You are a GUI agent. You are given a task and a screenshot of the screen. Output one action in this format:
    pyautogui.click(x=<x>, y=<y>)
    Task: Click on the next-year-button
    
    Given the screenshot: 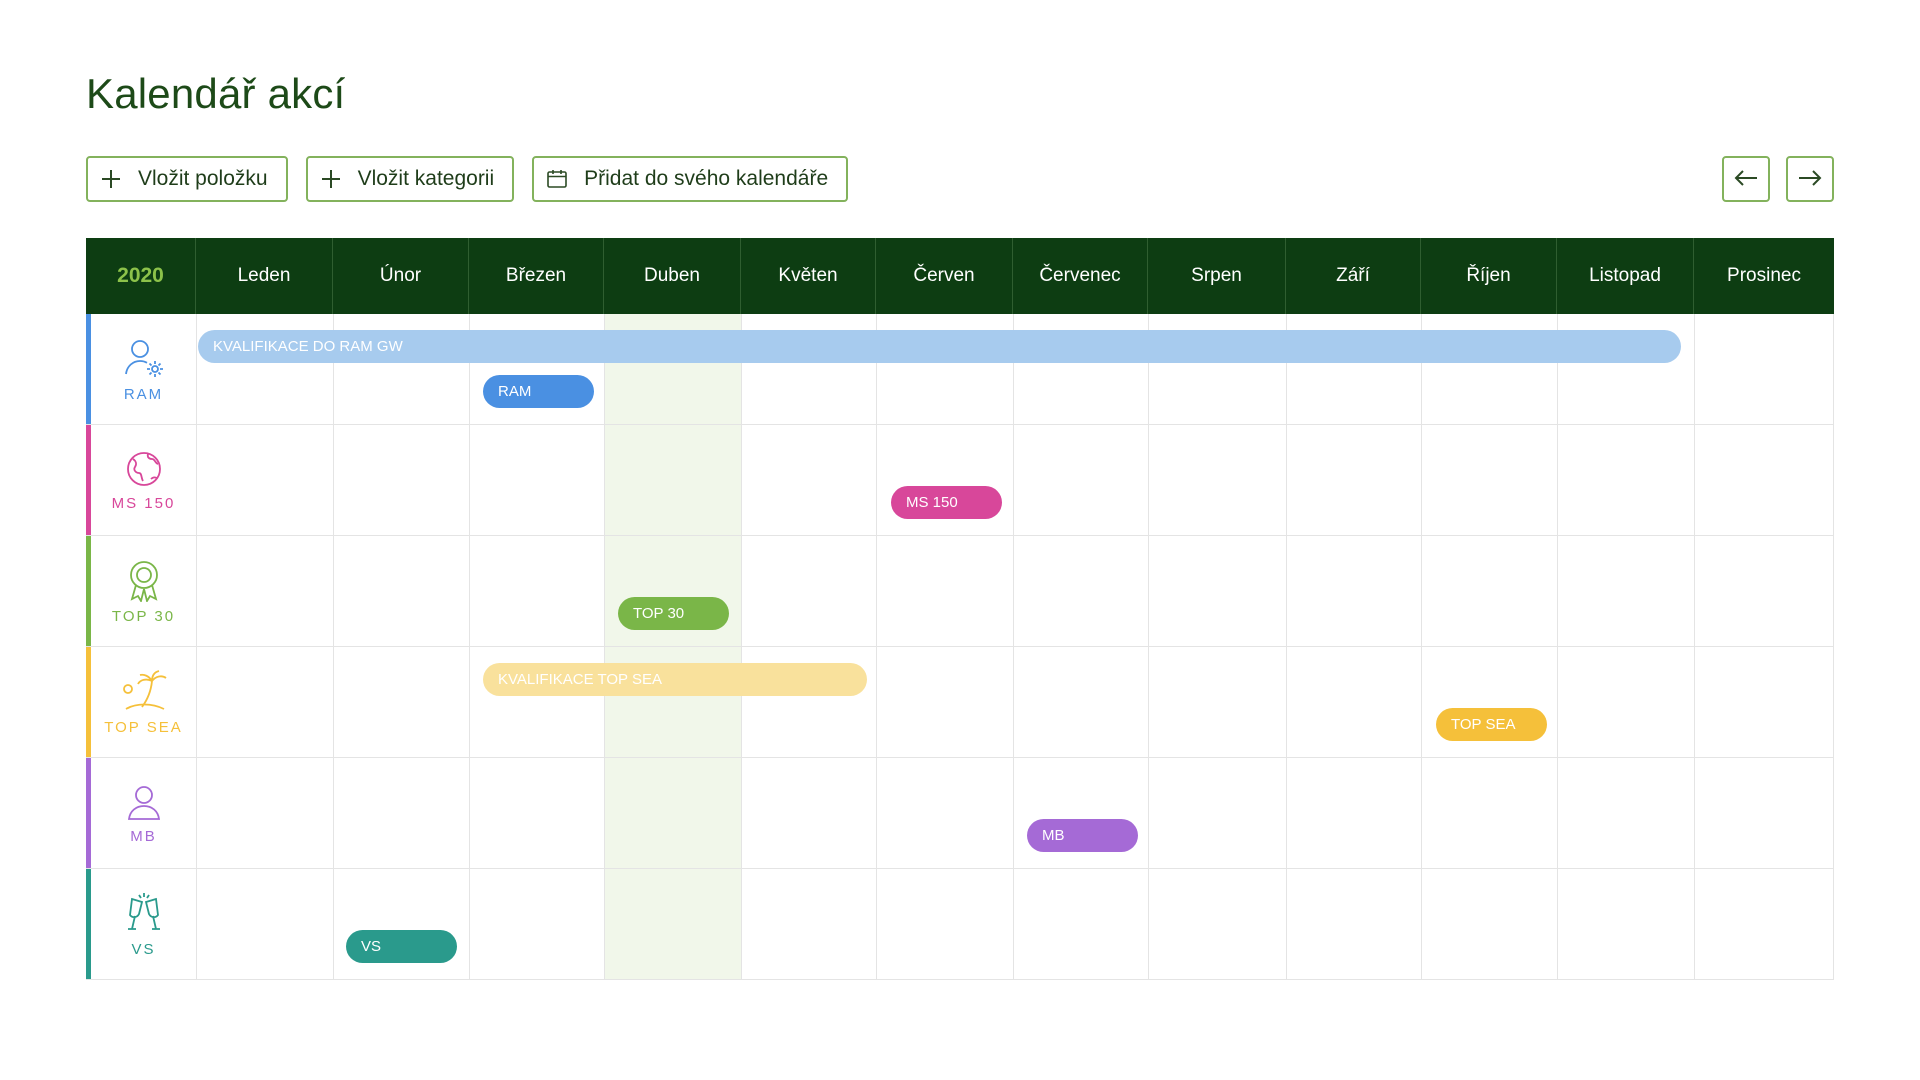 What is the action you would take?
    pyautogui.click(x=1810, y=179)
    